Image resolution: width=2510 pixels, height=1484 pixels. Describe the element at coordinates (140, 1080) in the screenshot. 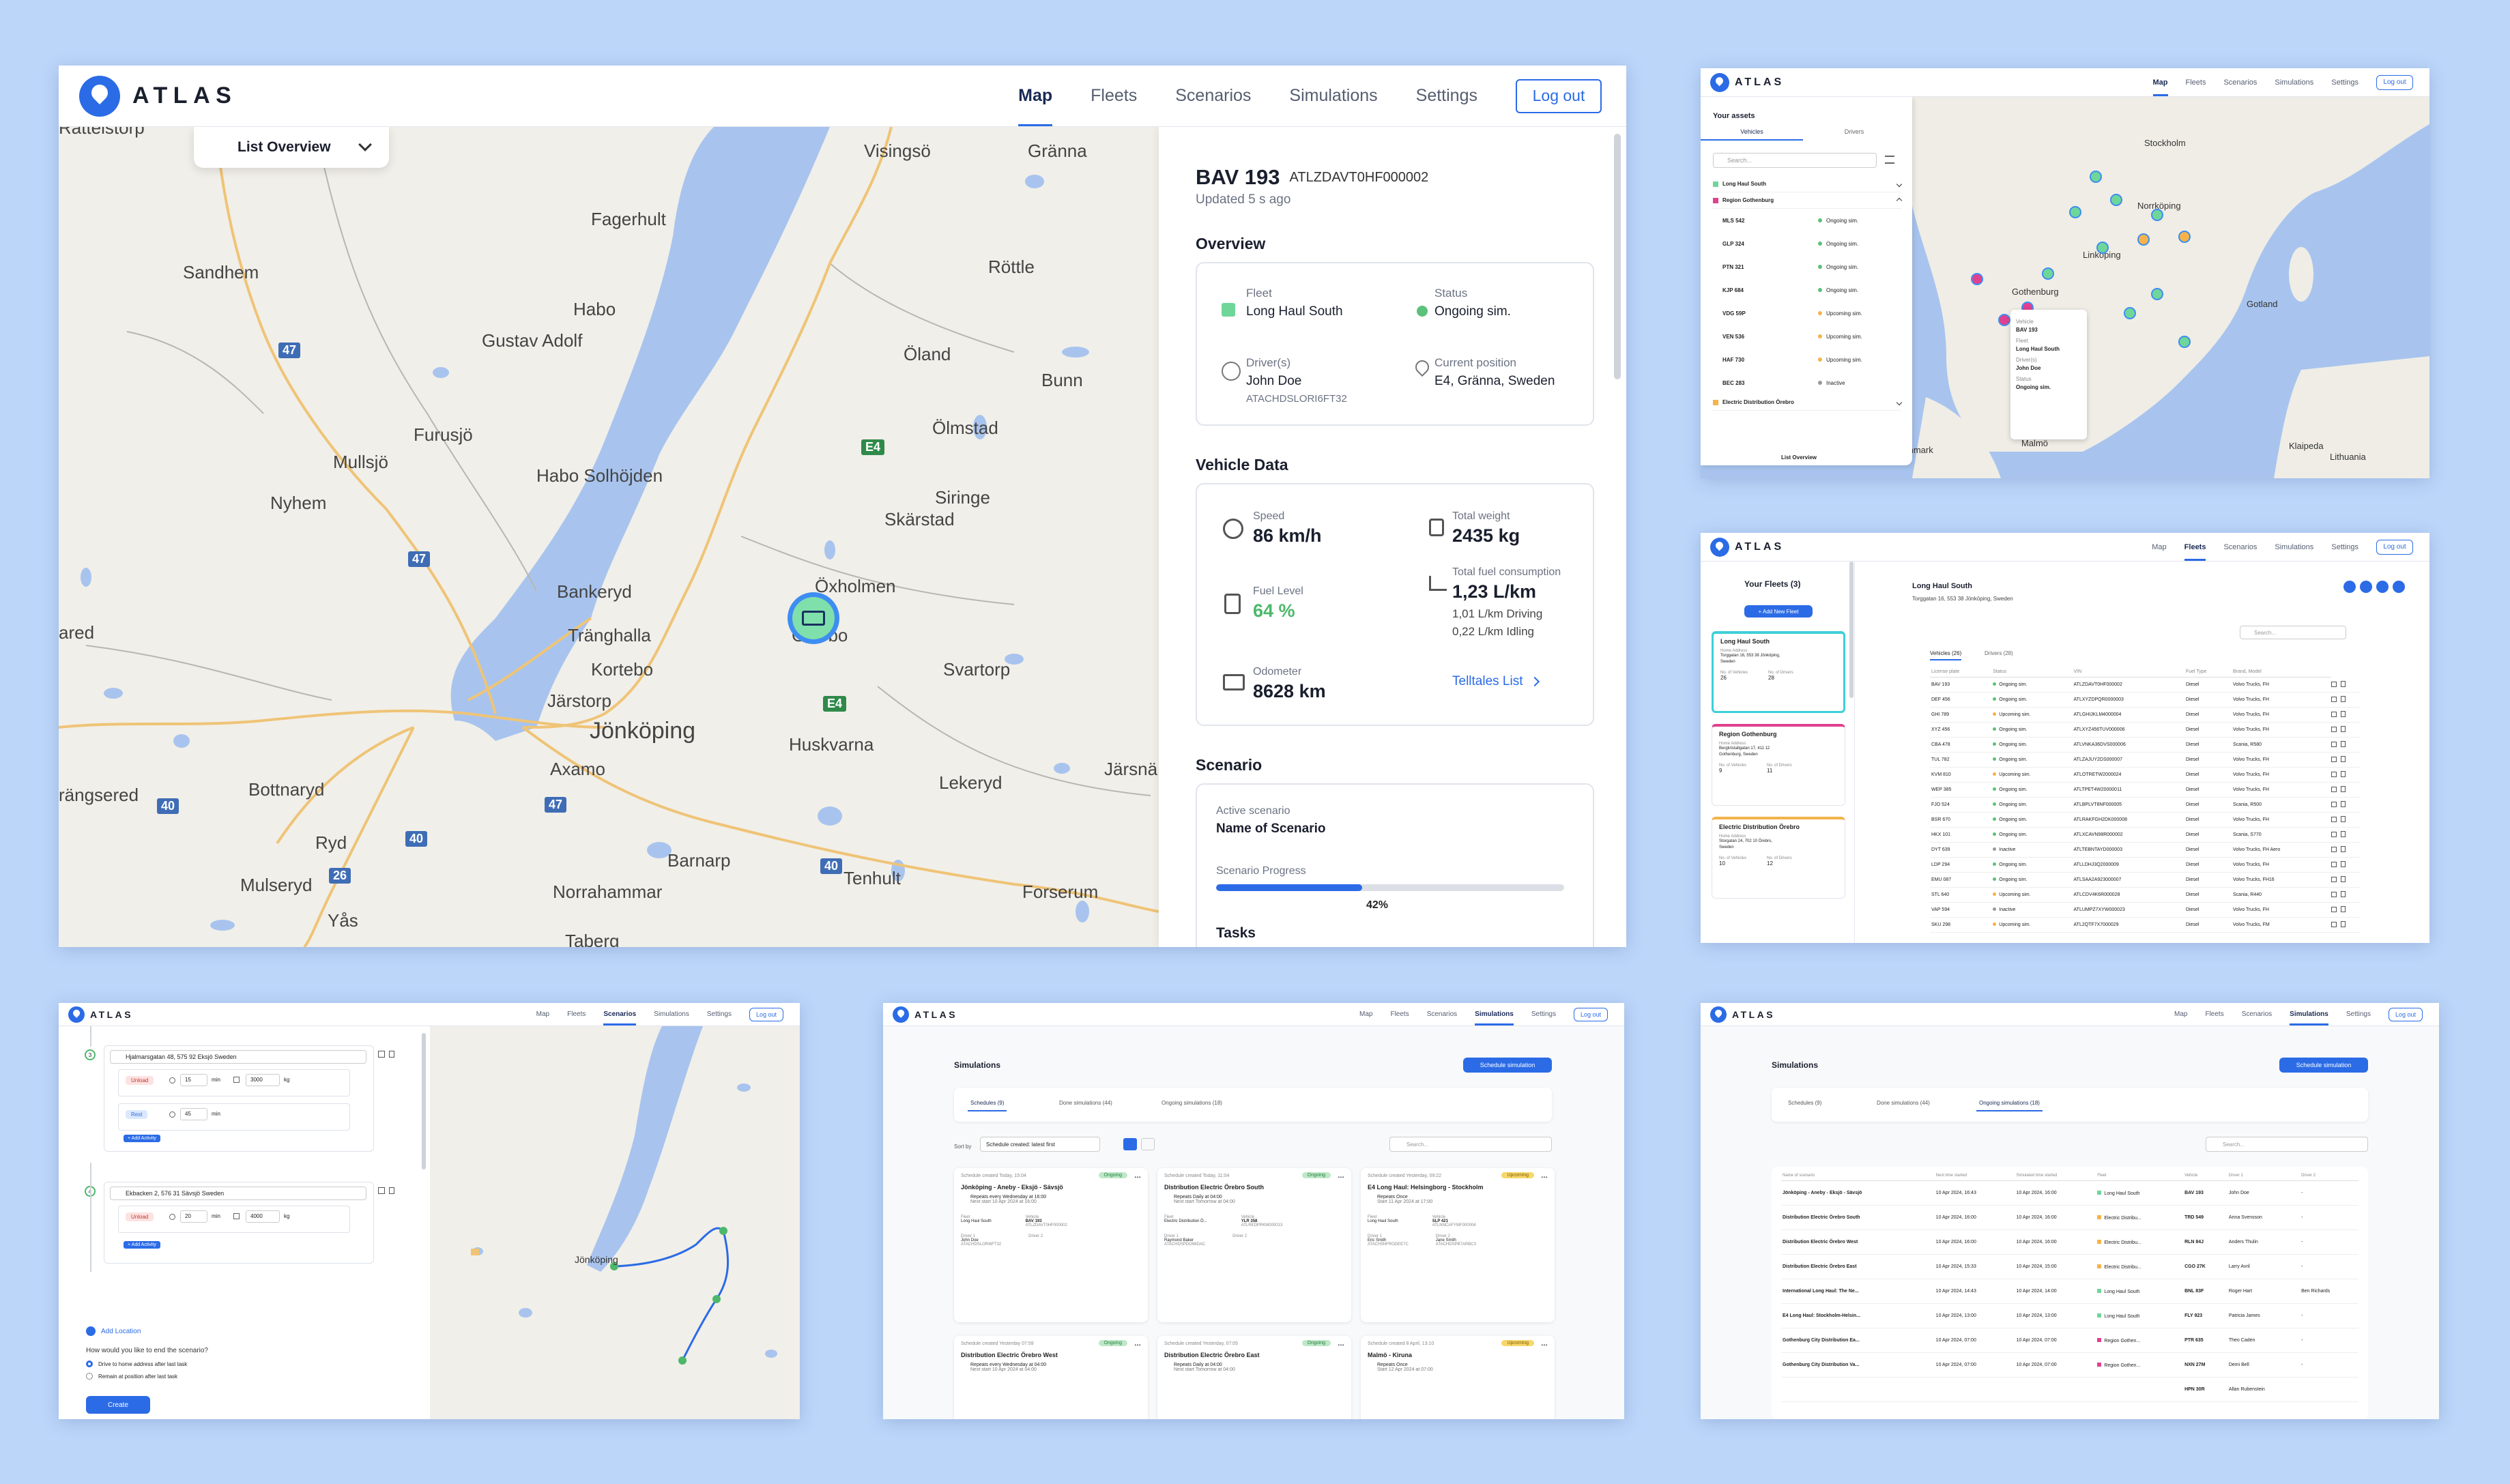

I see `activity-type-select: Unload` at that location.